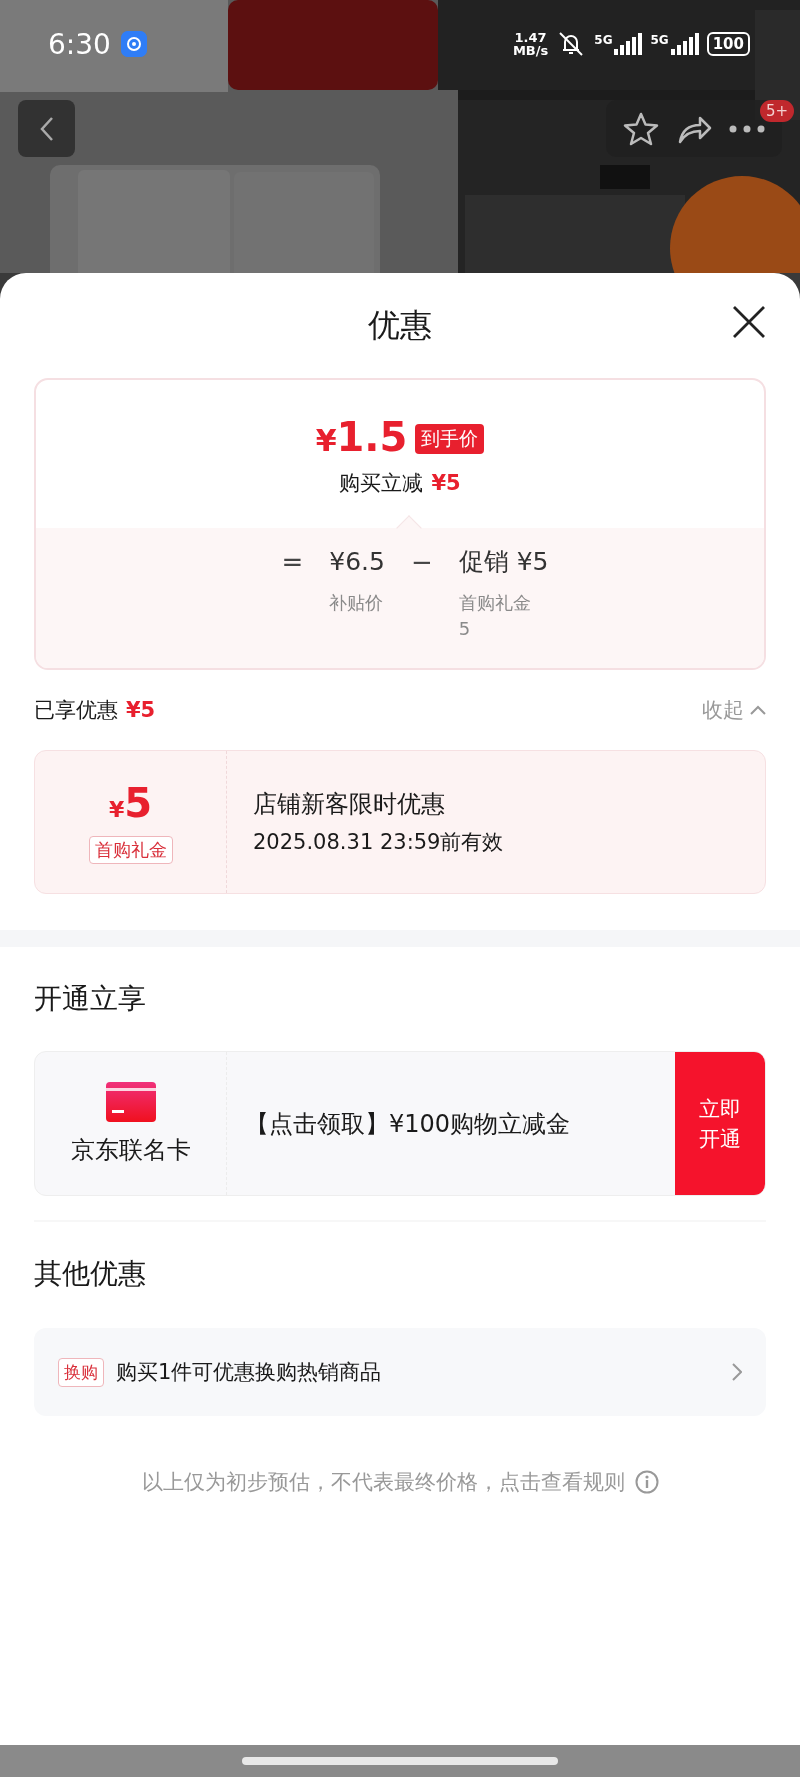 Image resolution: width=800 pixels, height=1777 pixels. What do you see at coordinates (361, 438) in the screenshot?
I see `final-price: ¥1.5` at bounding box center [361, 438].